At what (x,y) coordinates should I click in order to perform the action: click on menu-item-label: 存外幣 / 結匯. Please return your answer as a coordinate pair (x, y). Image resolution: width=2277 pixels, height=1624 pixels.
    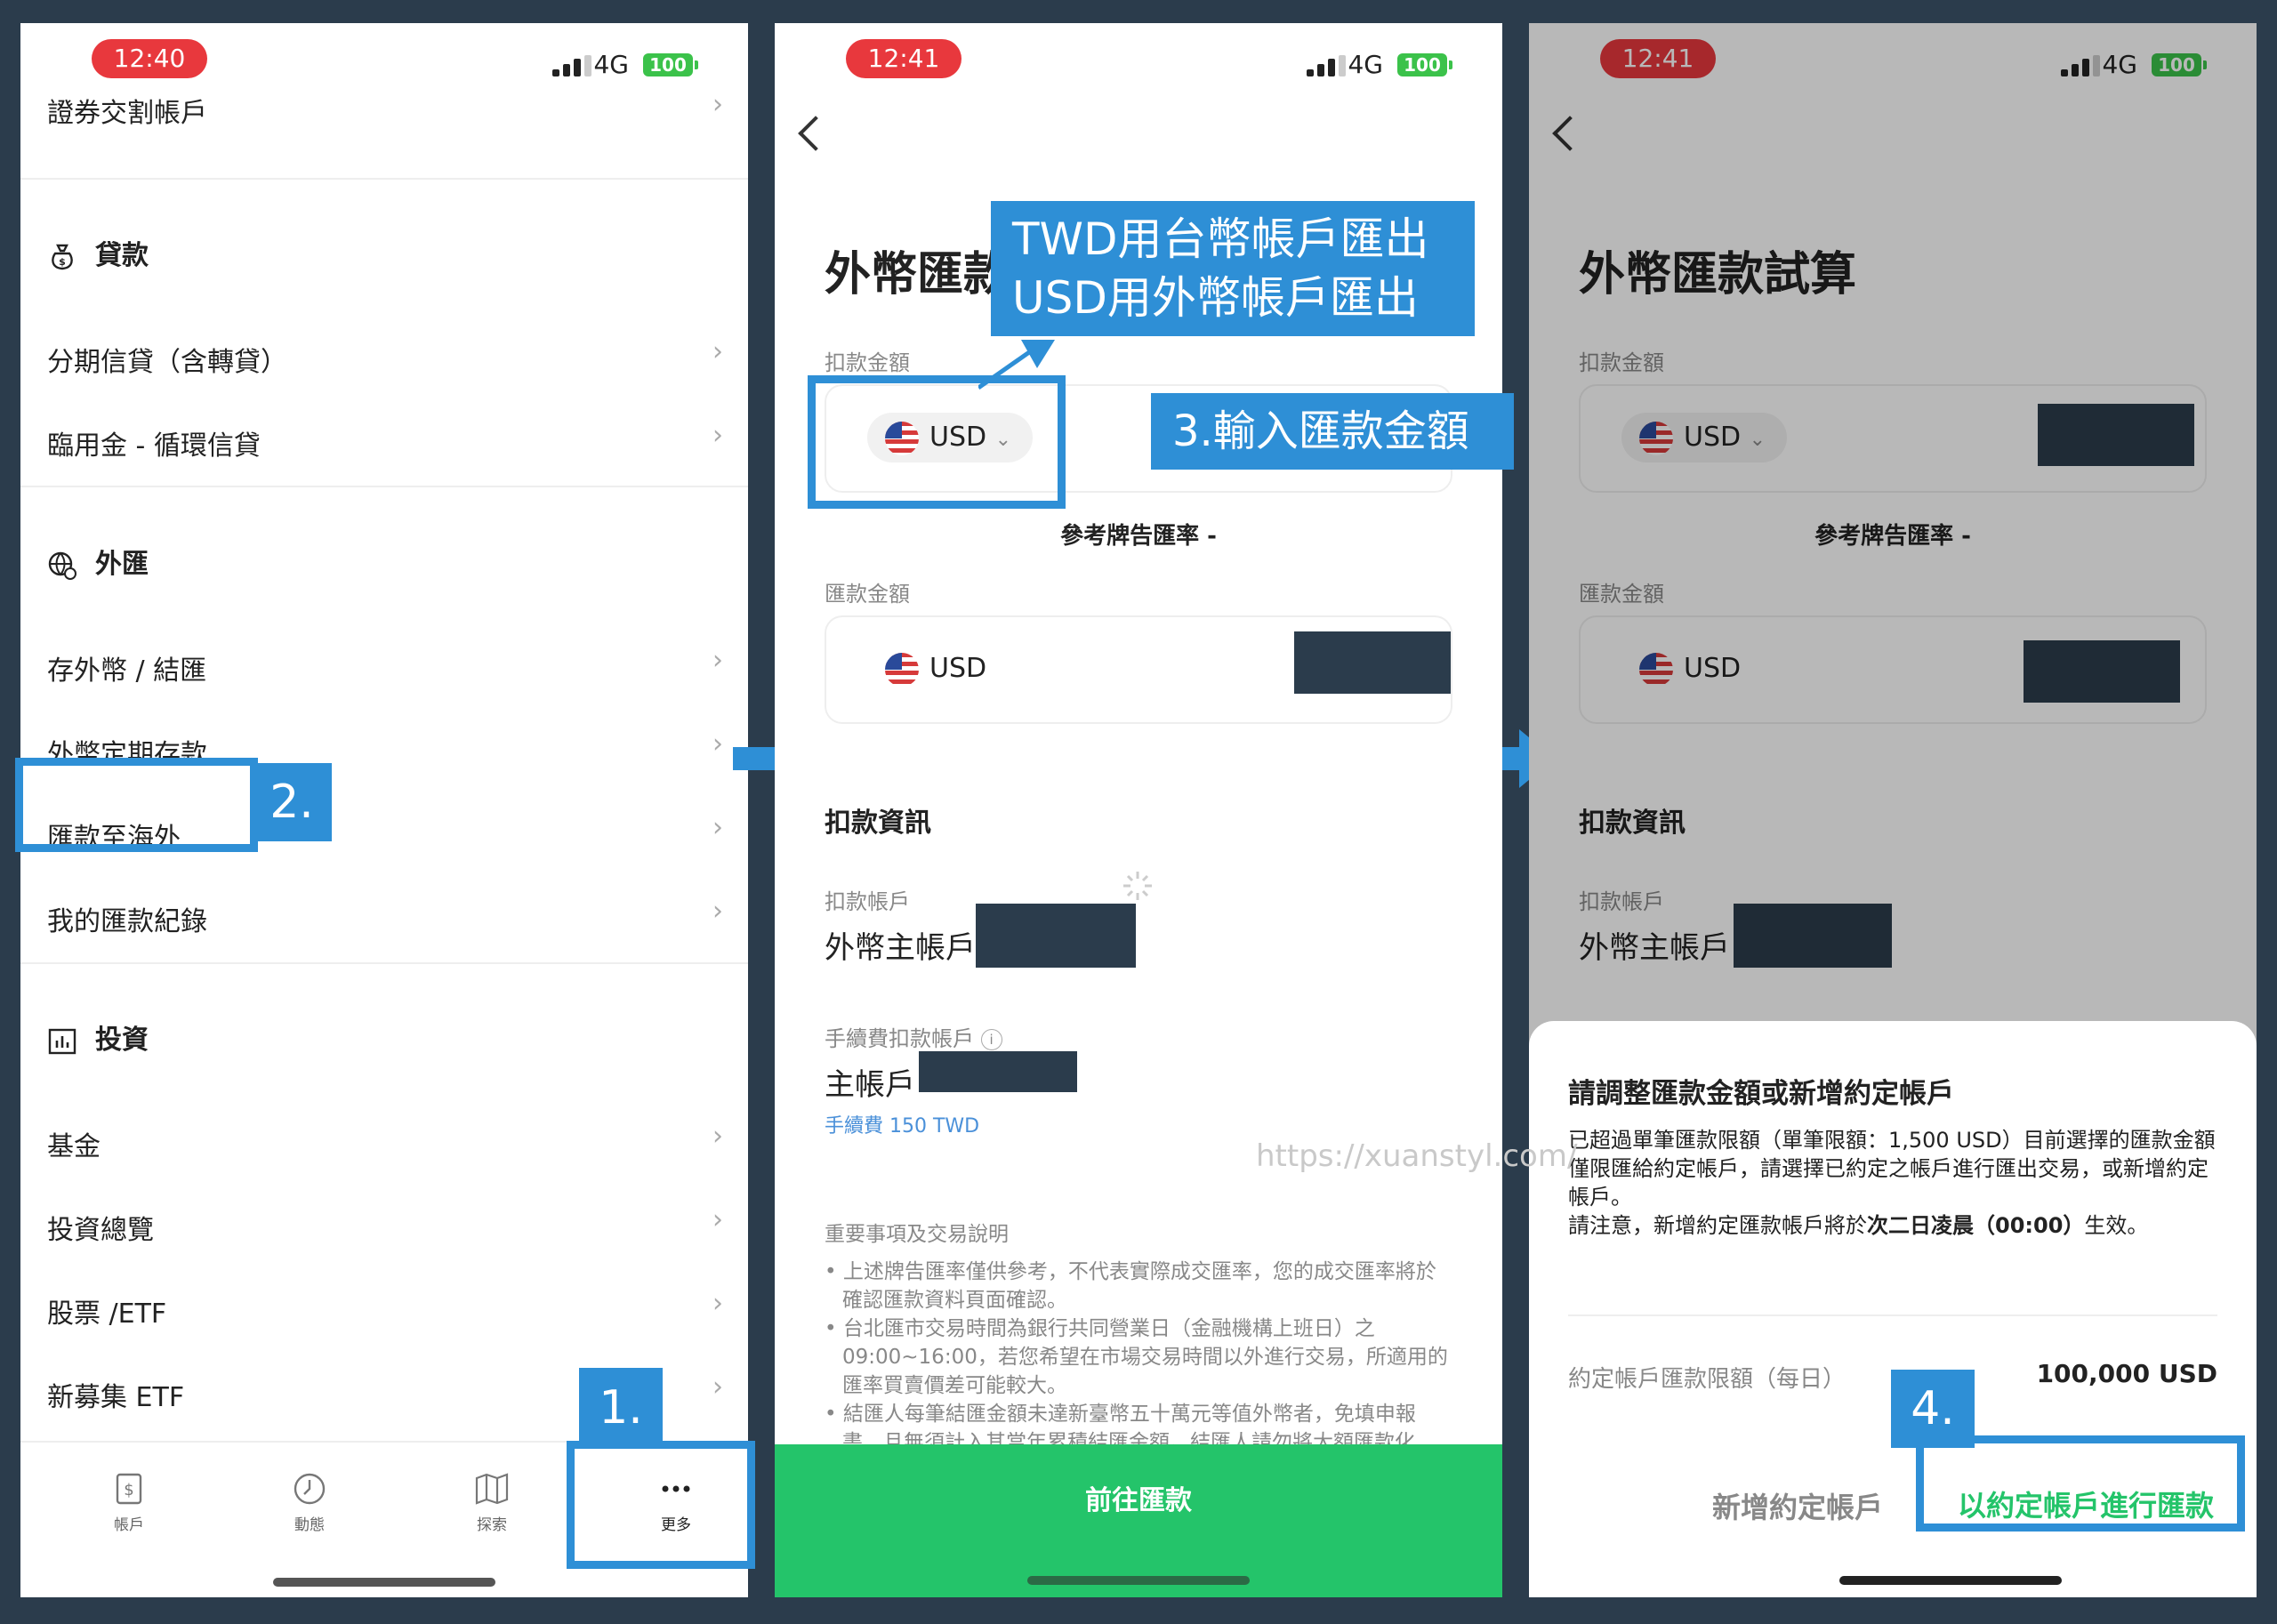
    Looking at the image, I should click on (127, 671).